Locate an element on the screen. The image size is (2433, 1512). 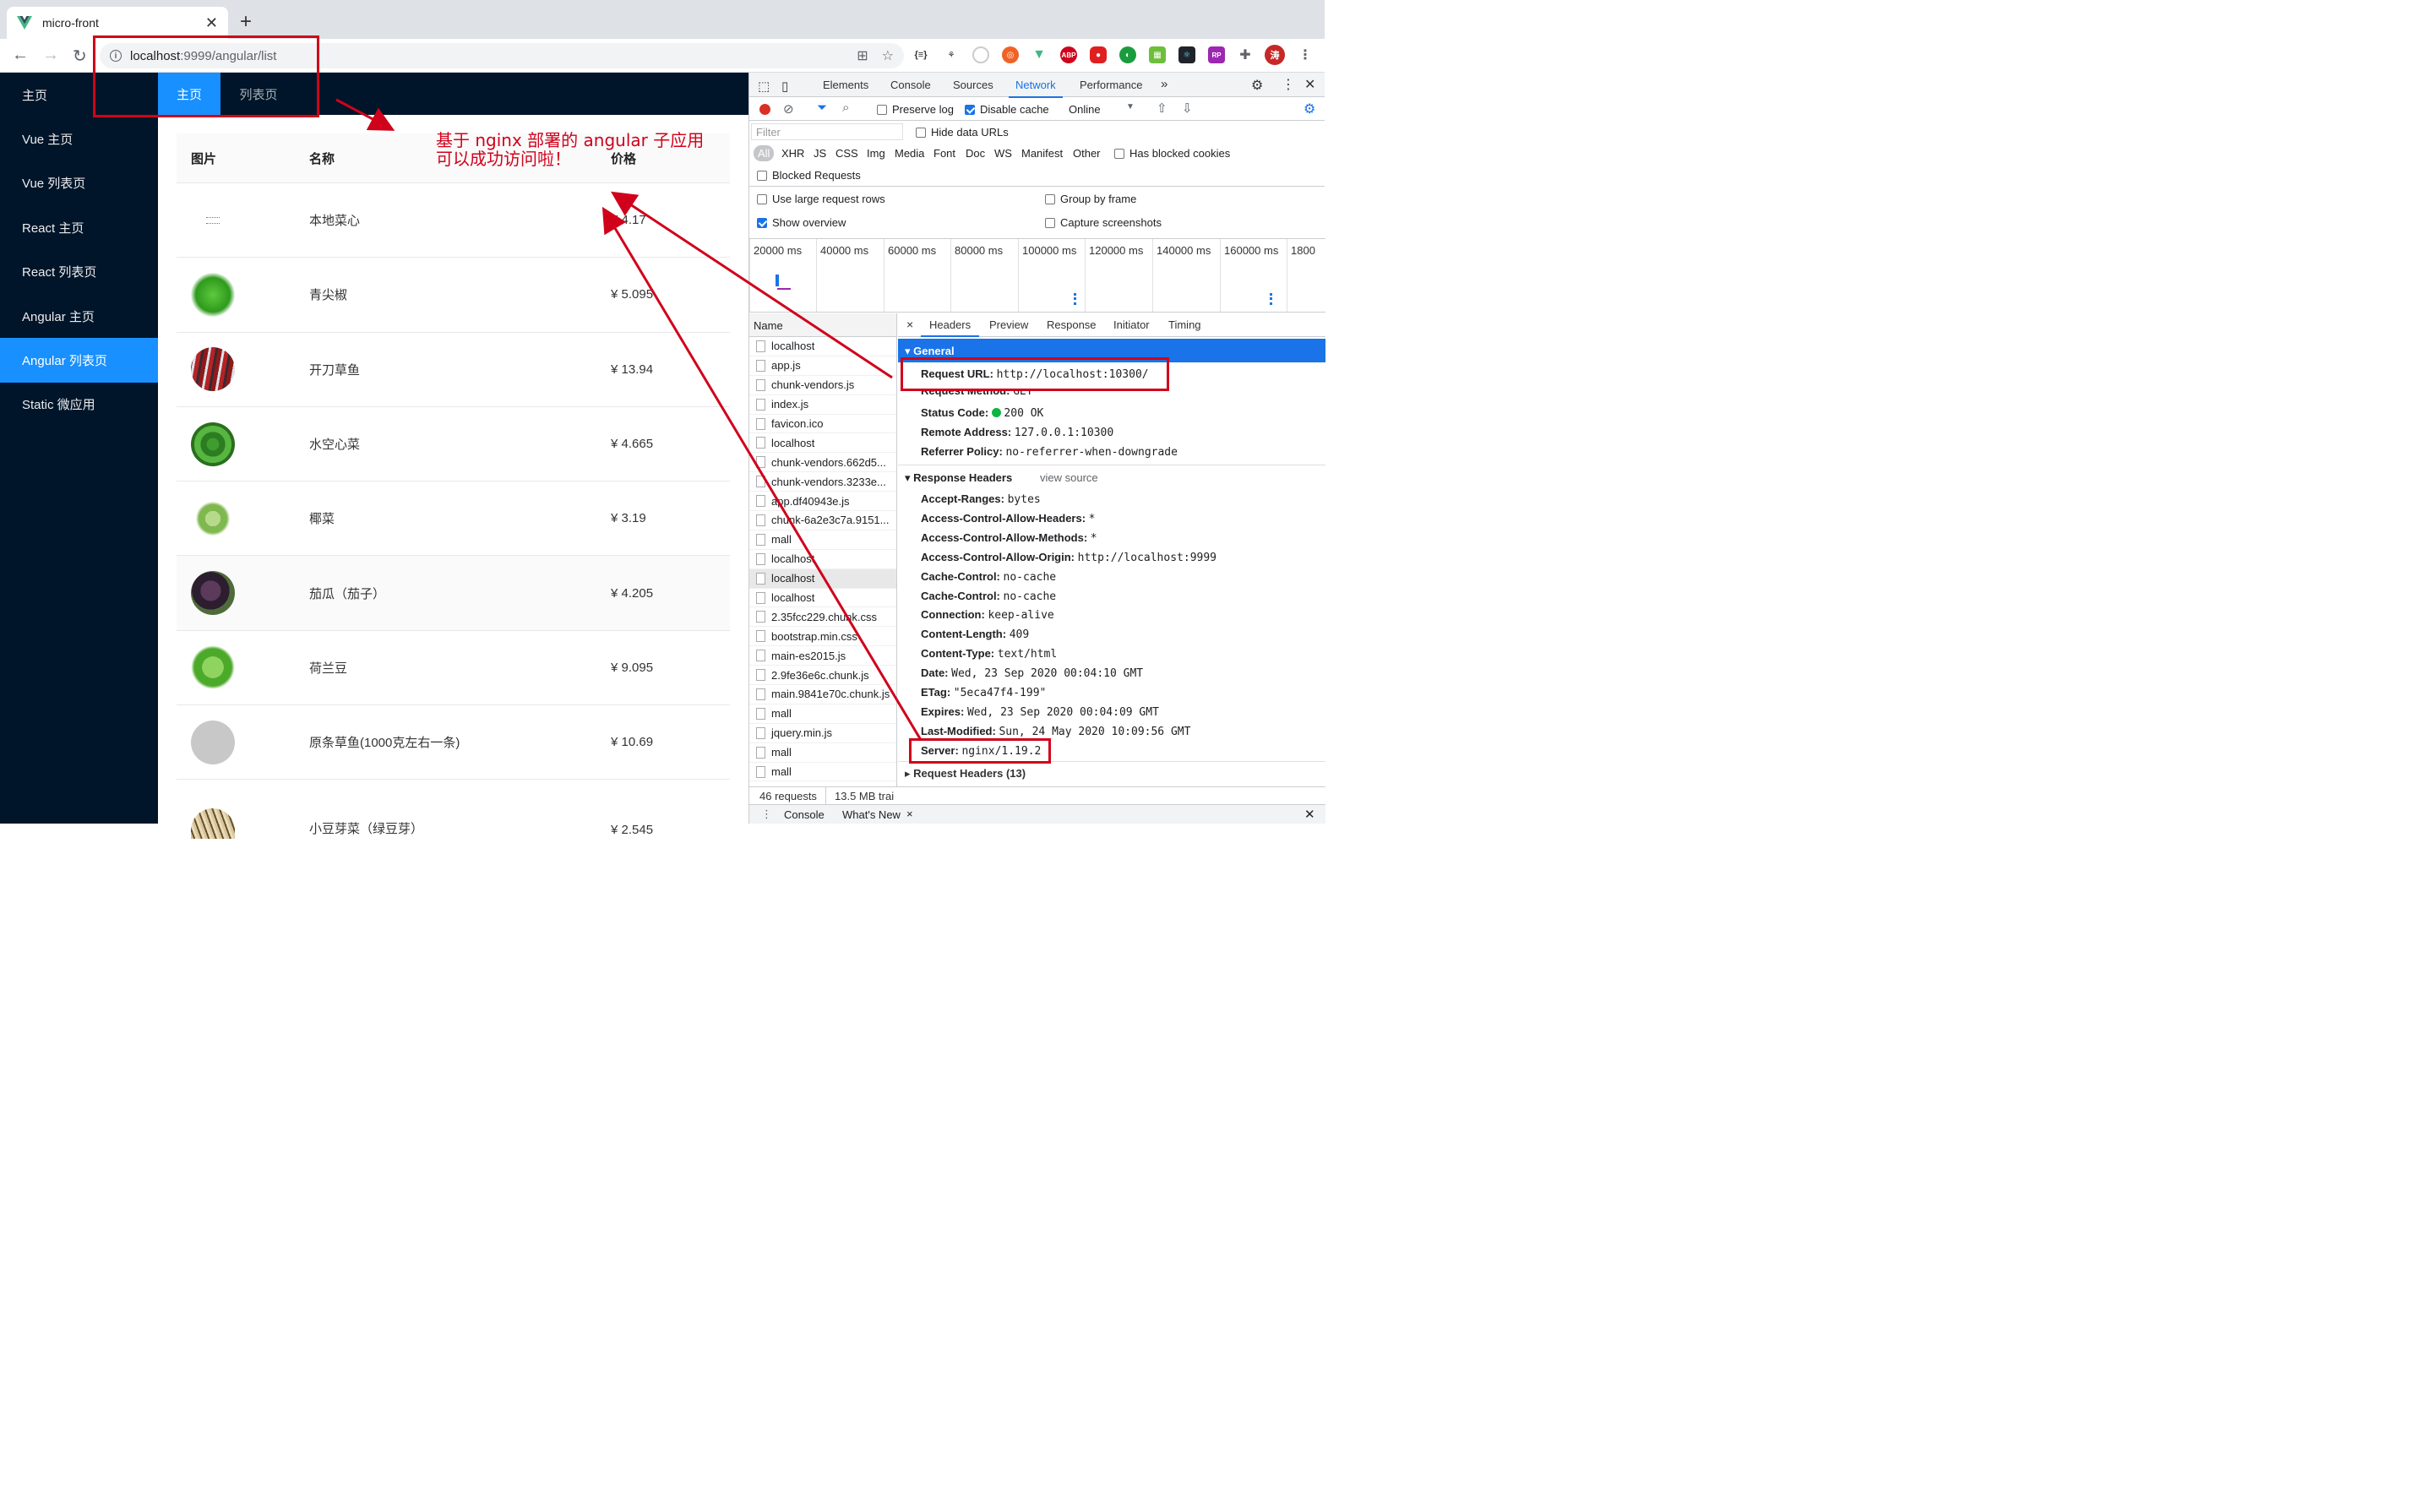
annotation-arrows is located at coordinates (629, 420).